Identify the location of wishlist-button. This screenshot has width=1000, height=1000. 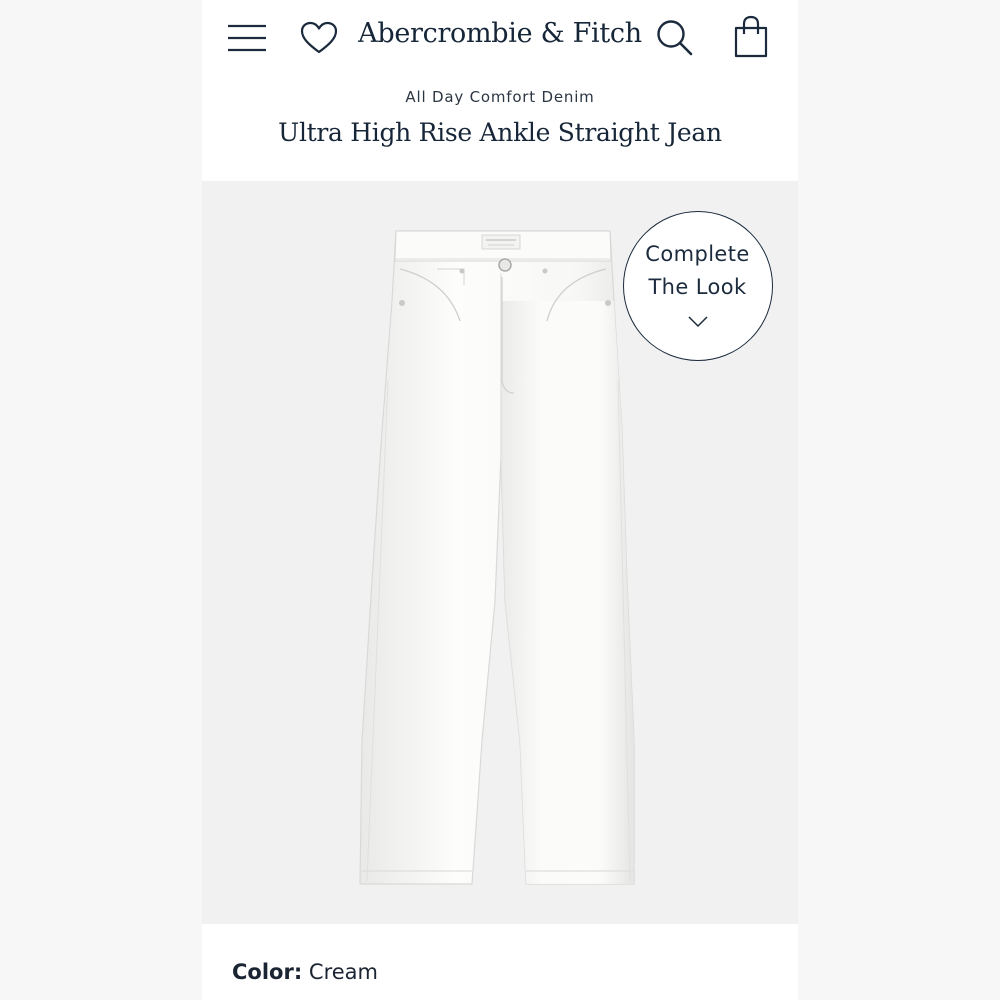
(319, 38).